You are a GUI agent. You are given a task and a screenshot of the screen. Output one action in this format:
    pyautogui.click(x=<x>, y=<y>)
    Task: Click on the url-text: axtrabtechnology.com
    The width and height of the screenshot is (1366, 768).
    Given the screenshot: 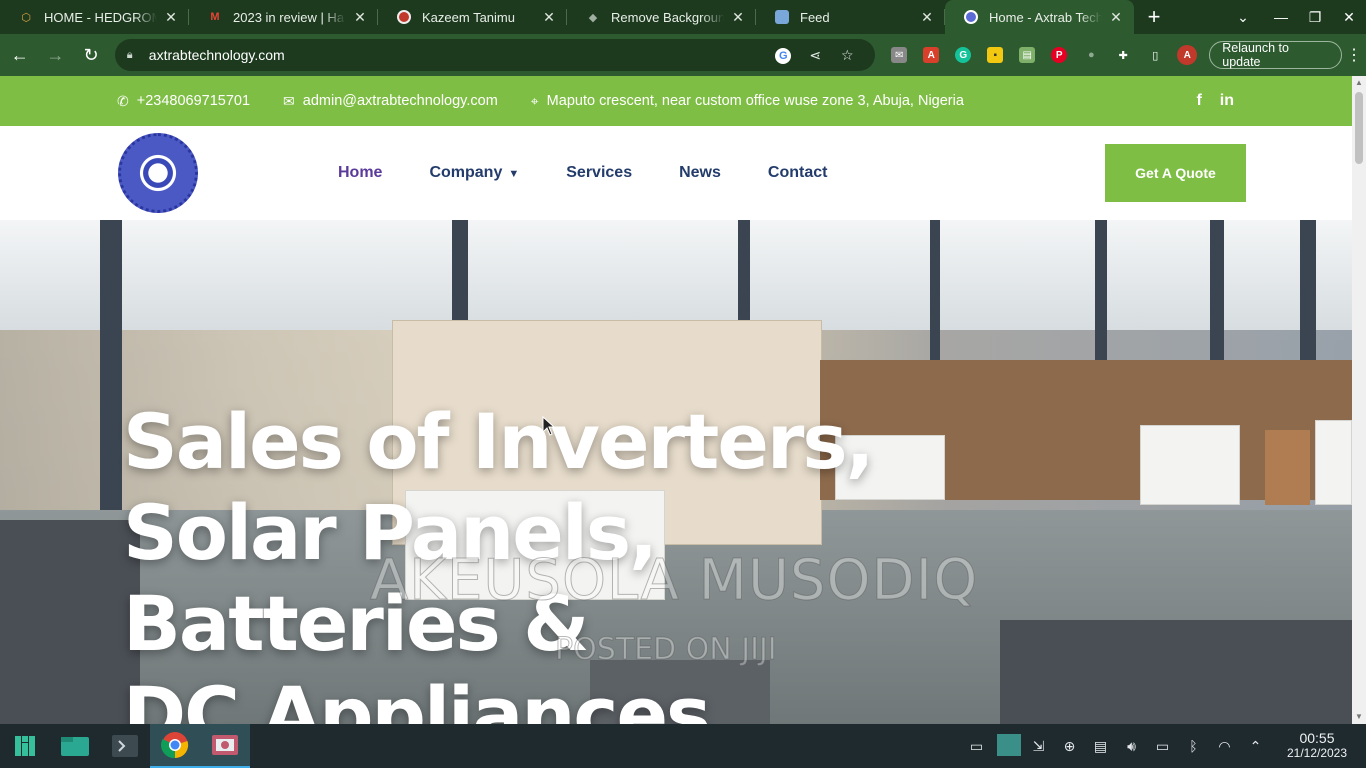 What is the action you would take?
    pyautogui.click(x=458, y=55)
    